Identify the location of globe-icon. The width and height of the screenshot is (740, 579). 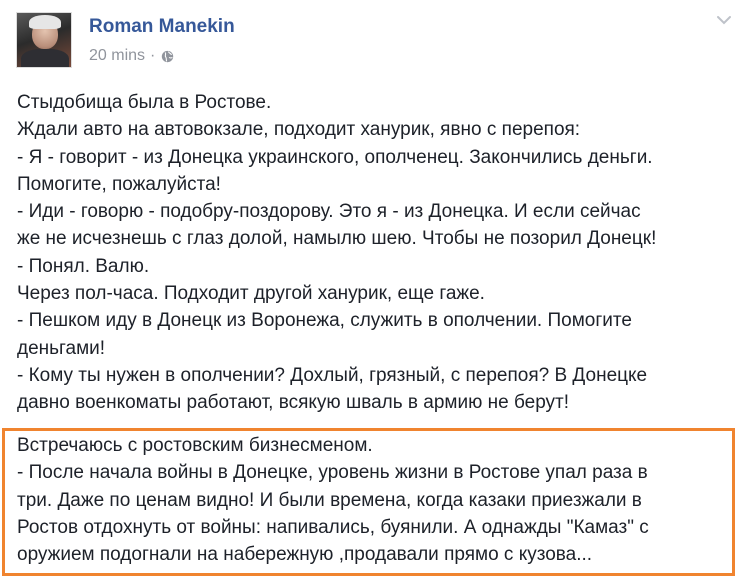
(167, 56).